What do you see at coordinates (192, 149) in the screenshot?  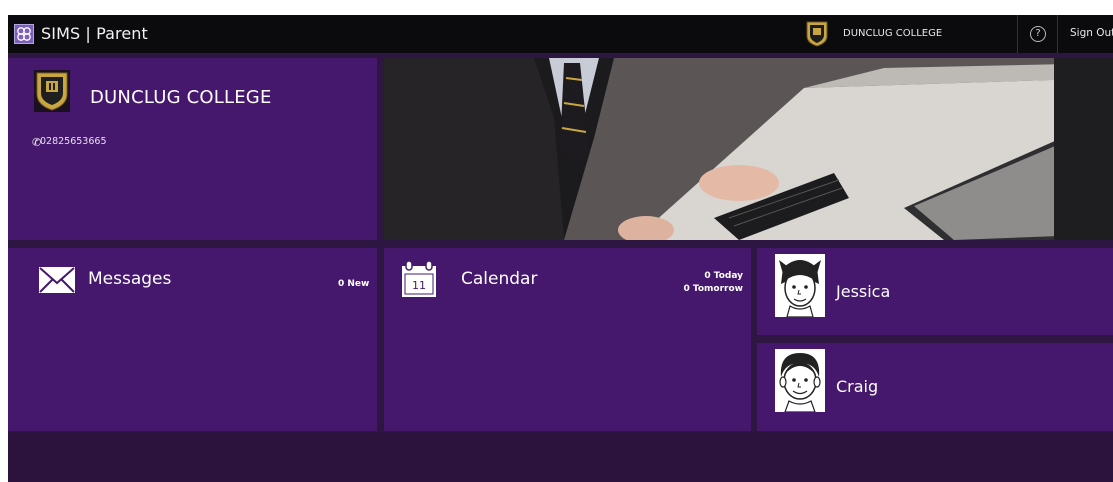 I see `school-tile: DUNCLUG COLLEGE ✆ 02825653665` at bounding box center [192, 149].